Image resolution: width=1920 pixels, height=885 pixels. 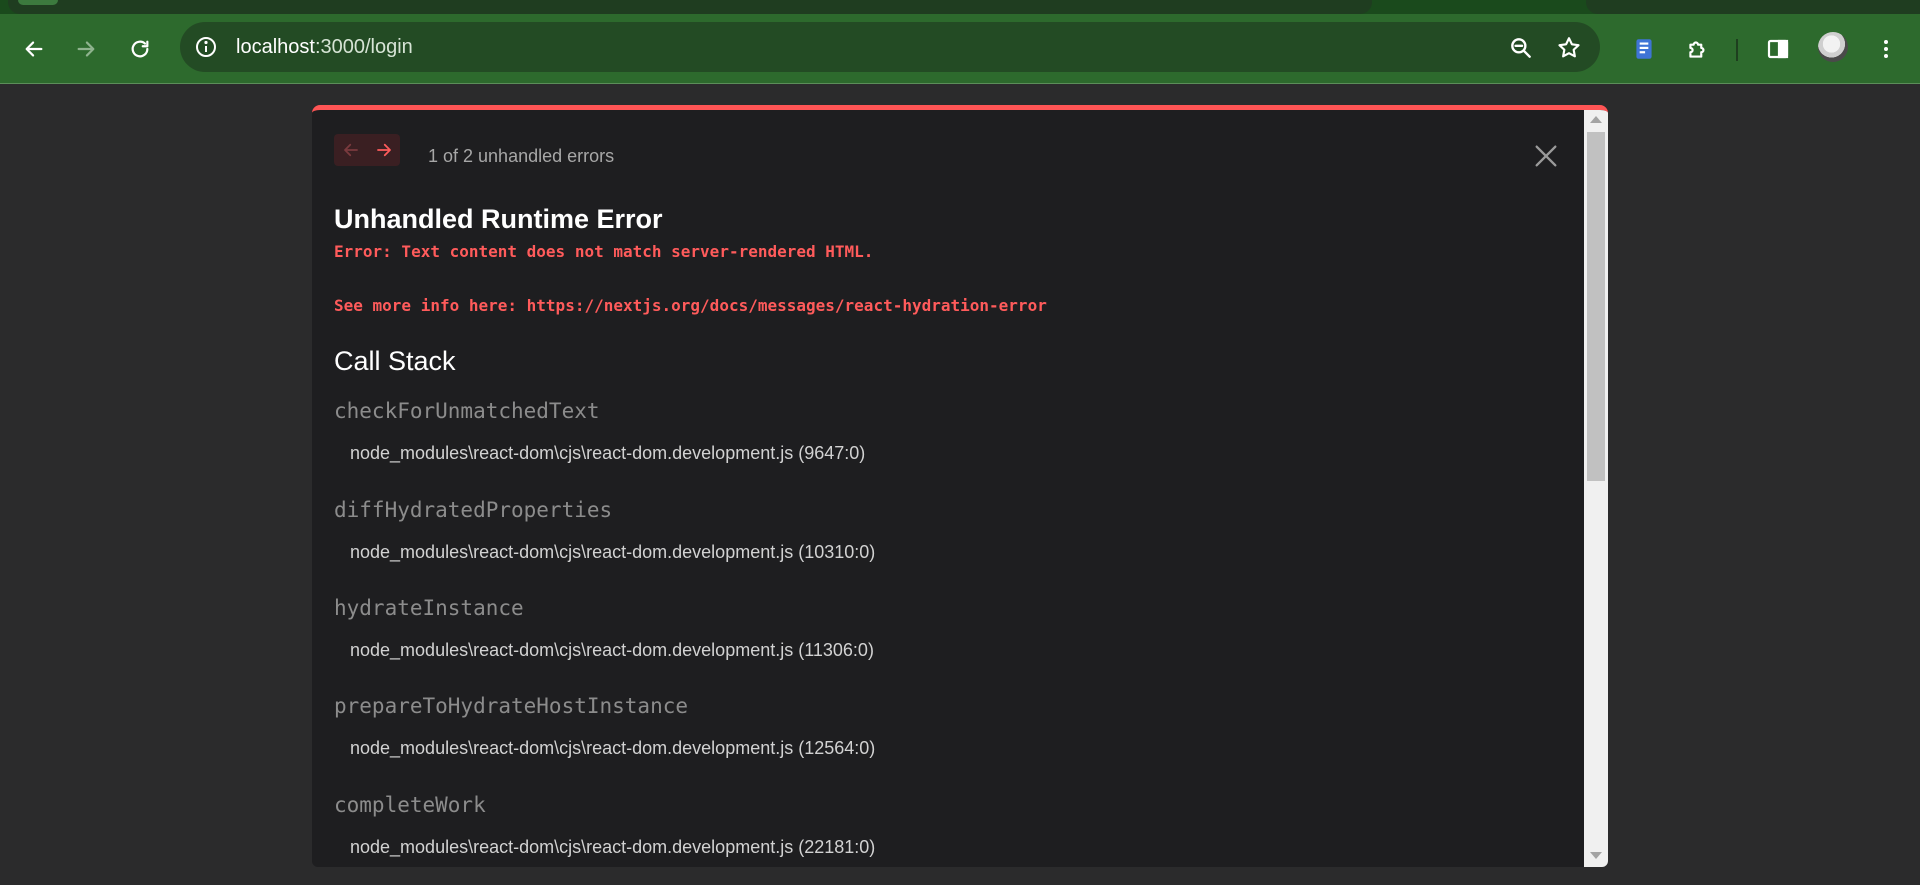 I want to click on book-icon, so click(x=1644, y=49).